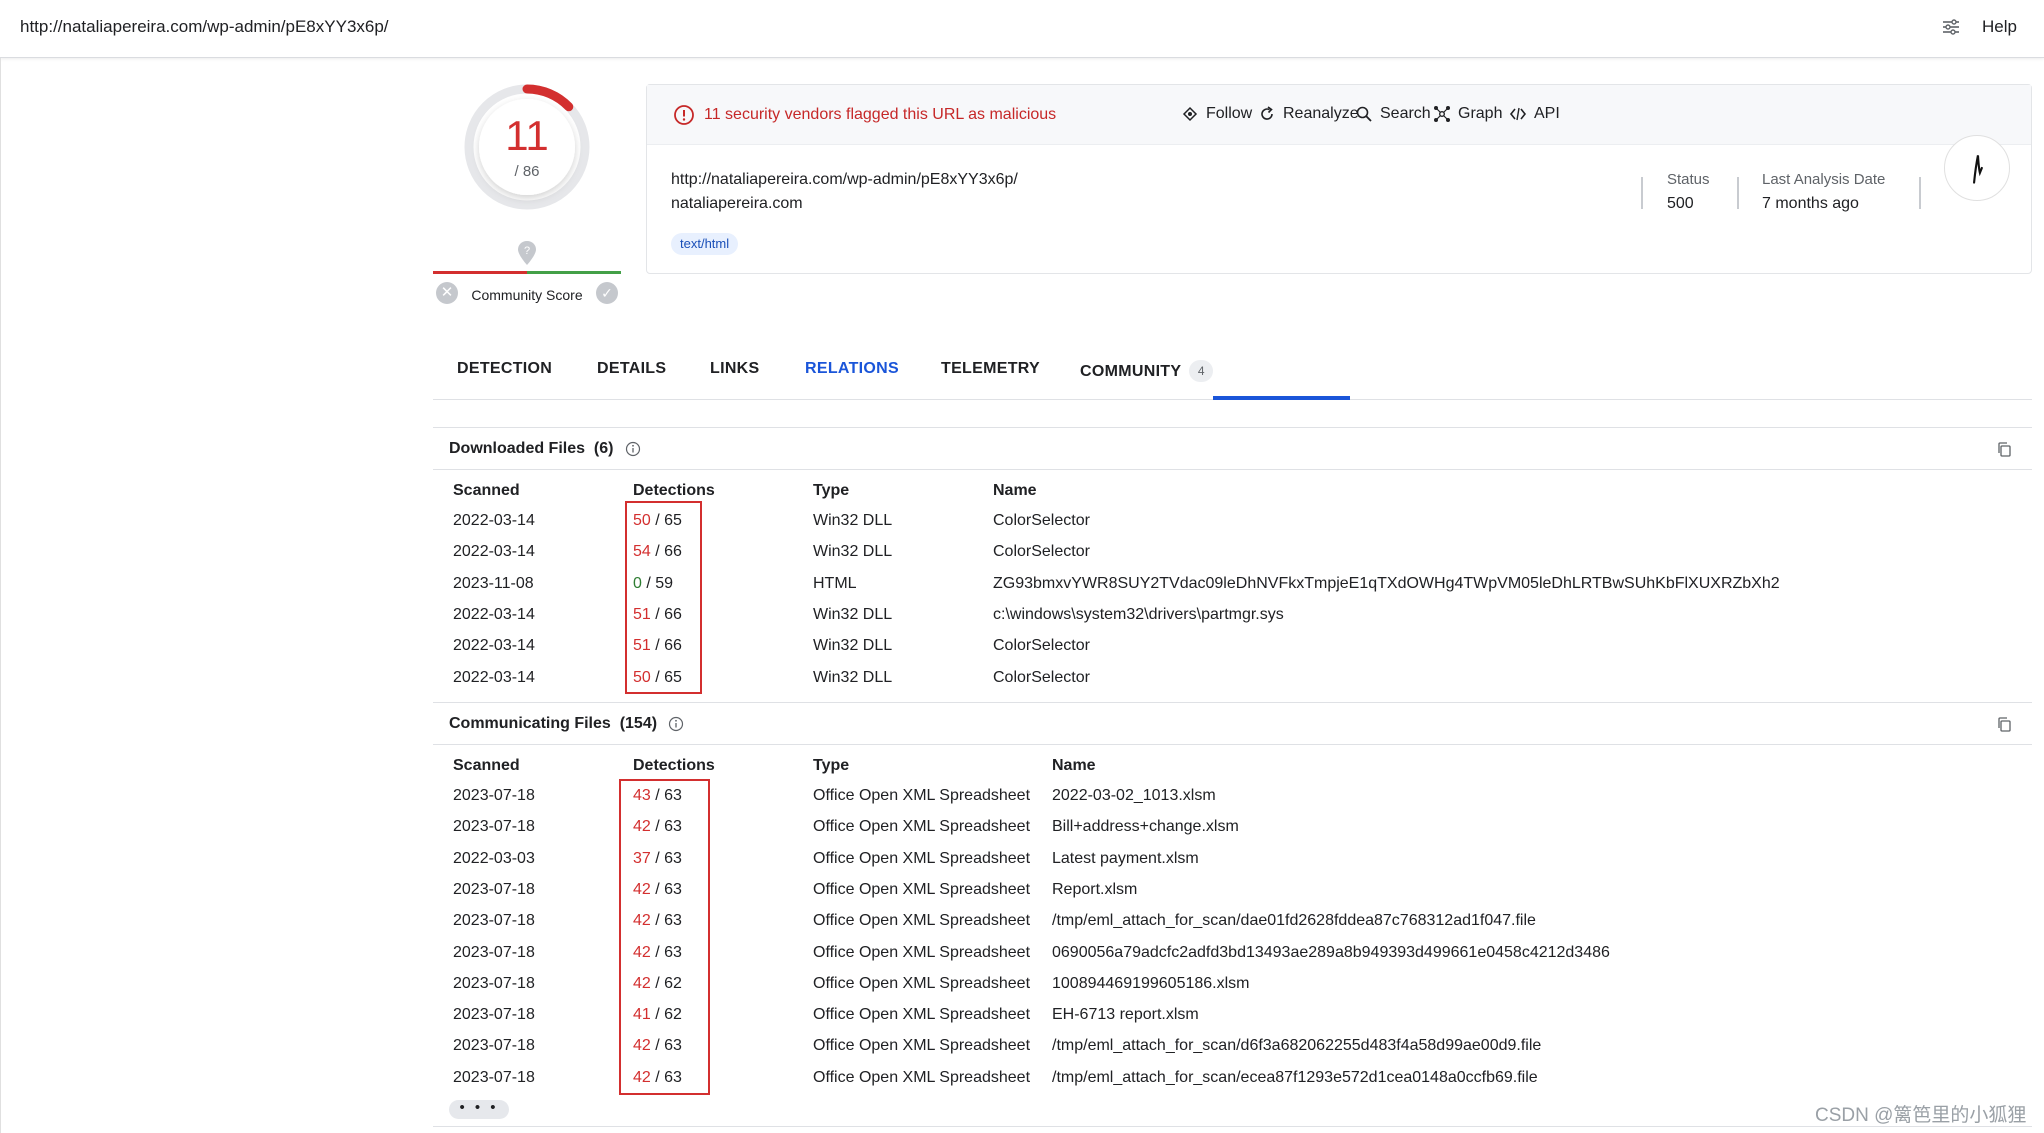 The image size is (2044, 1133). What do you see at coordinates (990, 369) in the screenshot?
I see `tab-telemetry: TELEMETRY` at bounding box center [990, 369].